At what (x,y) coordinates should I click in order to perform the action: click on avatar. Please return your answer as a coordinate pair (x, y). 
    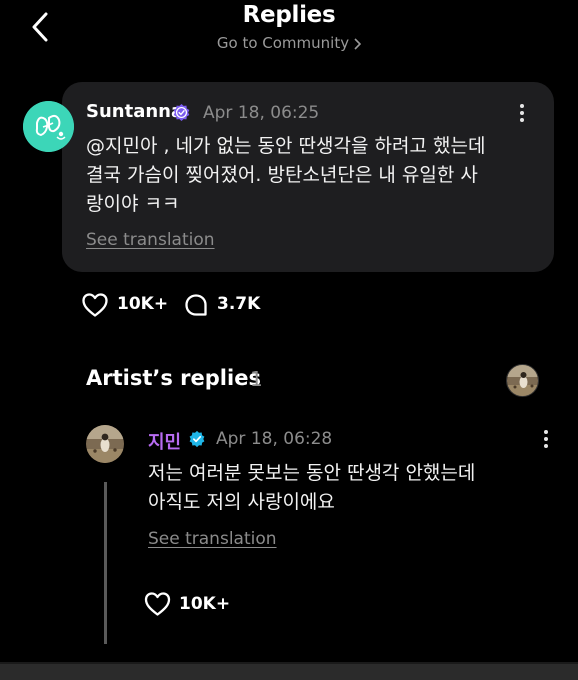
    Looking at the image, I should click on (48, 126).